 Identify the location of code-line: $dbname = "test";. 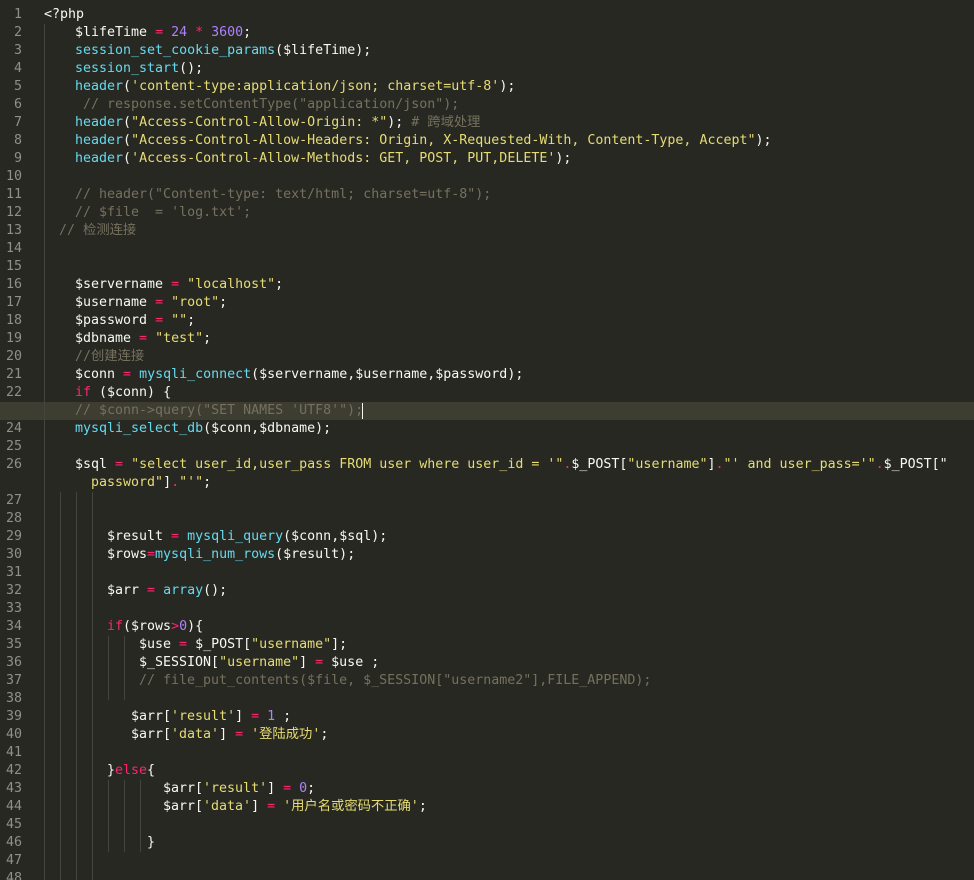
(143, 339).